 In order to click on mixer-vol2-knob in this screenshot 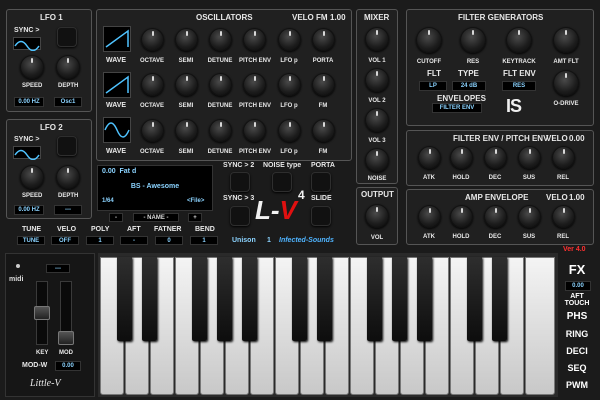, I will do `click(377, 80)`.